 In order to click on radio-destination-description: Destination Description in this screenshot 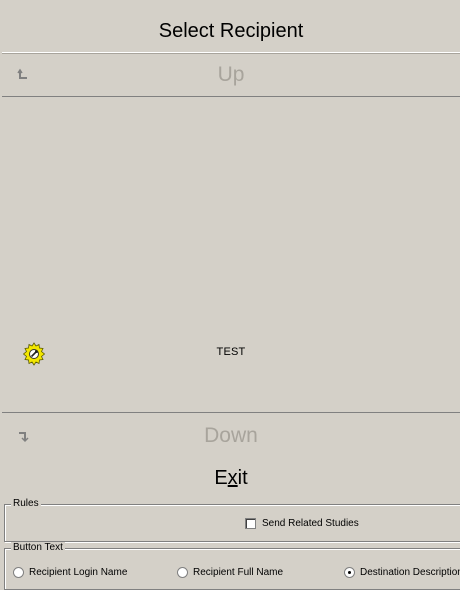, I will do `click(402, 572)`.